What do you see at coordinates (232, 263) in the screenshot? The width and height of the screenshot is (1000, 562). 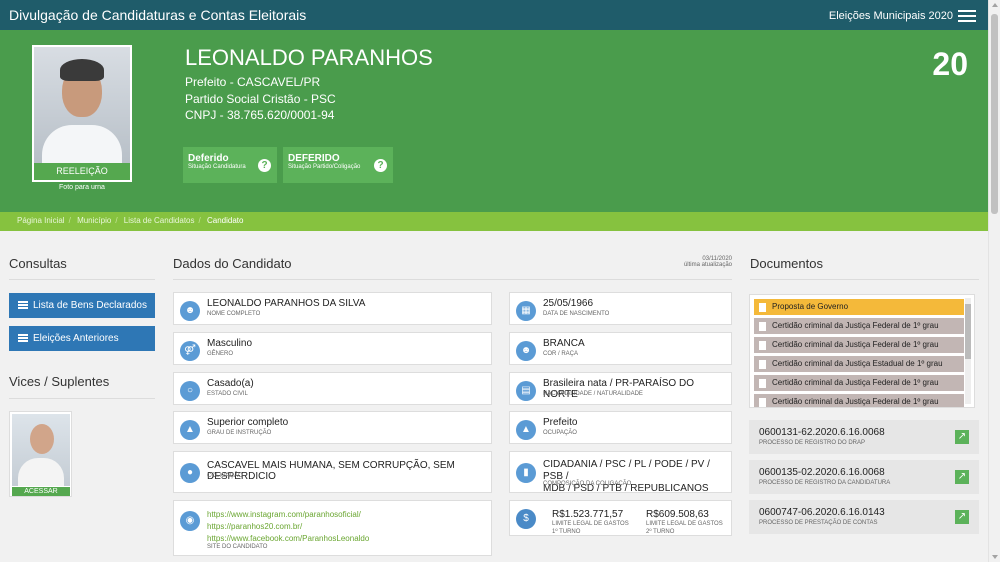 I see `dados-title: Dados do Candidato` at bounding box center [232, 263].